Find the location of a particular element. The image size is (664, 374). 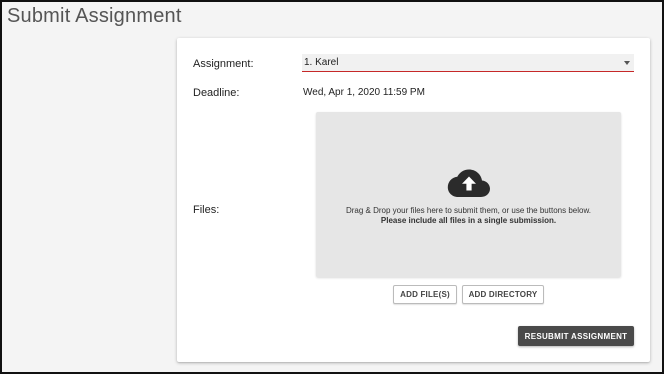

files-label: Files: is located at coordinates (206, 210).